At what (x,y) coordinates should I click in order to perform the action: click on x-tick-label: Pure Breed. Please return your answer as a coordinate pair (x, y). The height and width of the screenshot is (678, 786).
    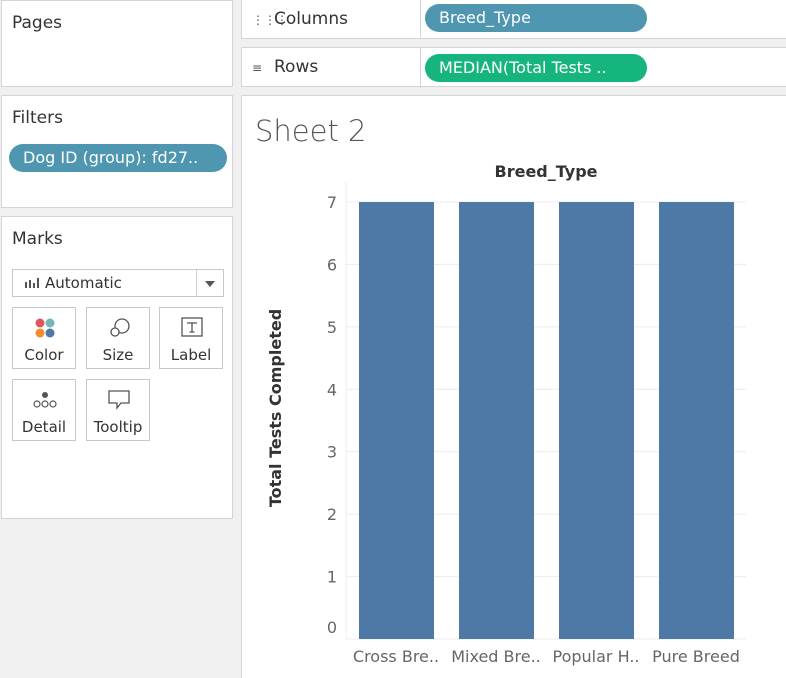
    Looking at the image, I should click on (696, 656).